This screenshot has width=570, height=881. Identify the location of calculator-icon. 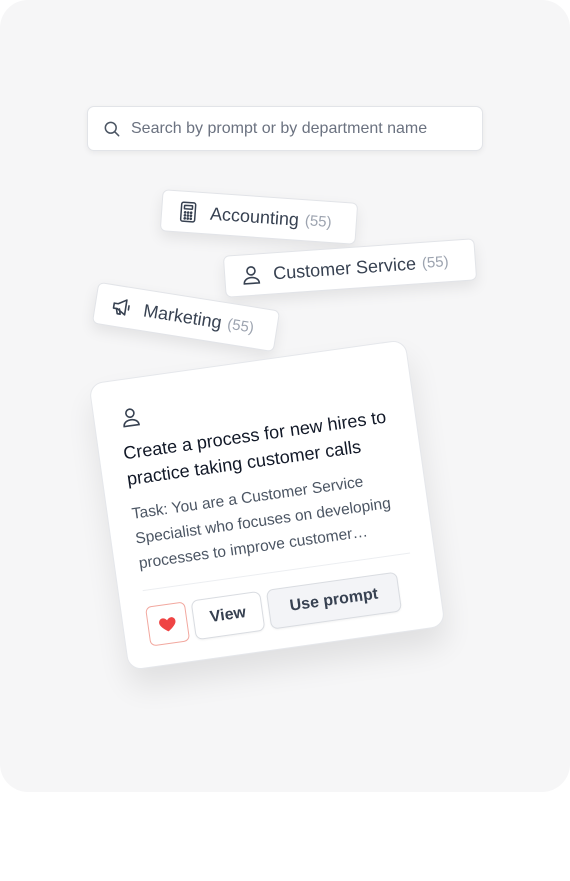
(188, 212).